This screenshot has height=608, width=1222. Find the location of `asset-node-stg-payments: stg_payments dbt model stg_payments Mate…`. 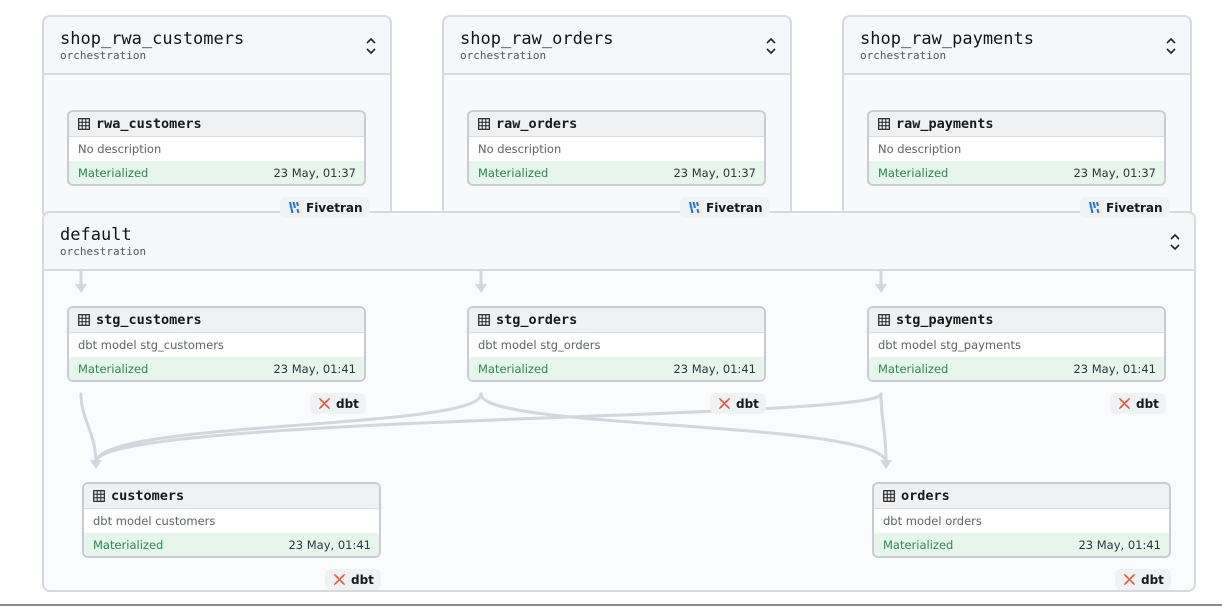

asset-node-stg-payments: stg_payments dbt model stg_payments Mate… is located at coordinates (1016, 344).